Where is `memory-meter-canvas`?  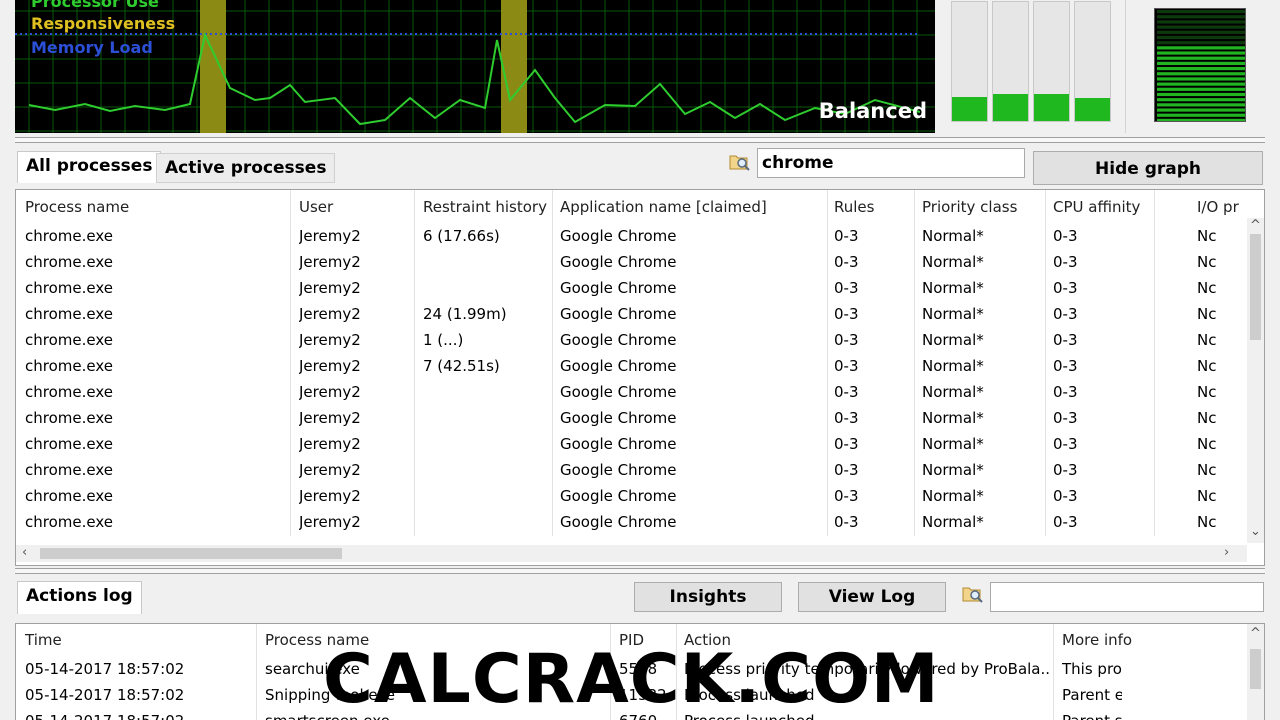
memory-meter-canvas is located at coordinates (1201, 65).